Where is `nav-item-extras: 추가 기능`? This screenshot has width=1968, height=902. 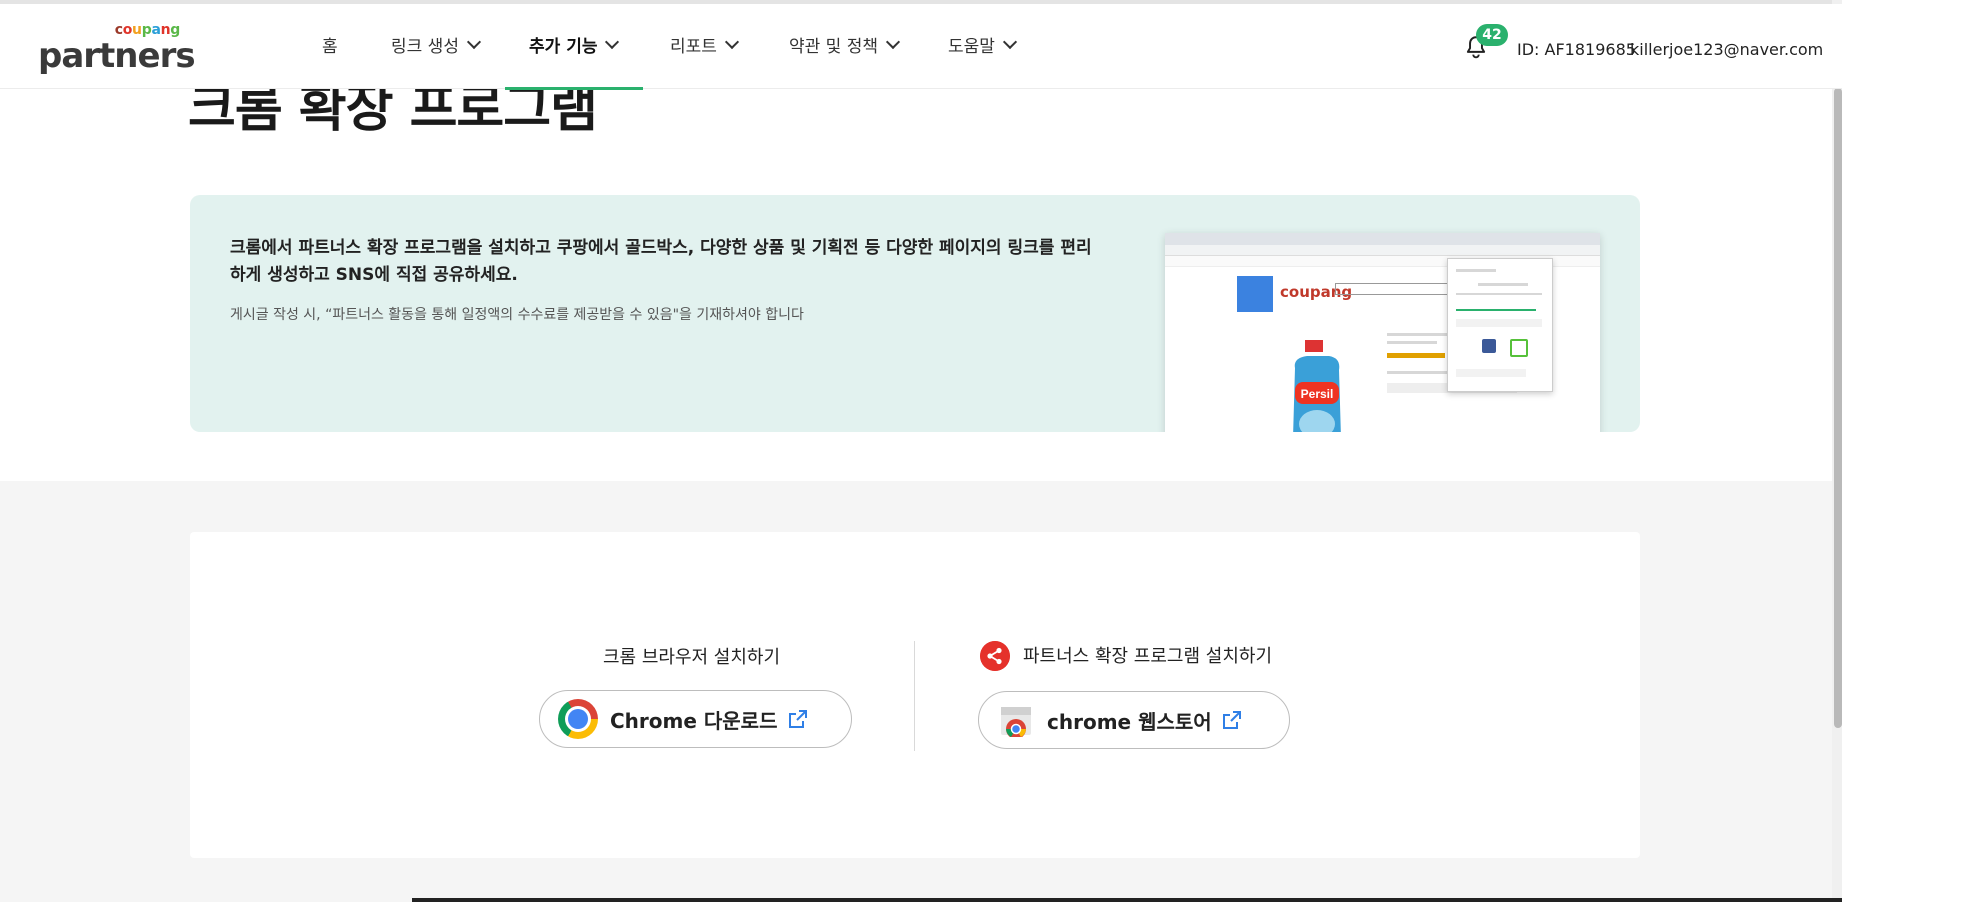 nav-item-extras: 추가 기능 is located at coordinates (574, 44).